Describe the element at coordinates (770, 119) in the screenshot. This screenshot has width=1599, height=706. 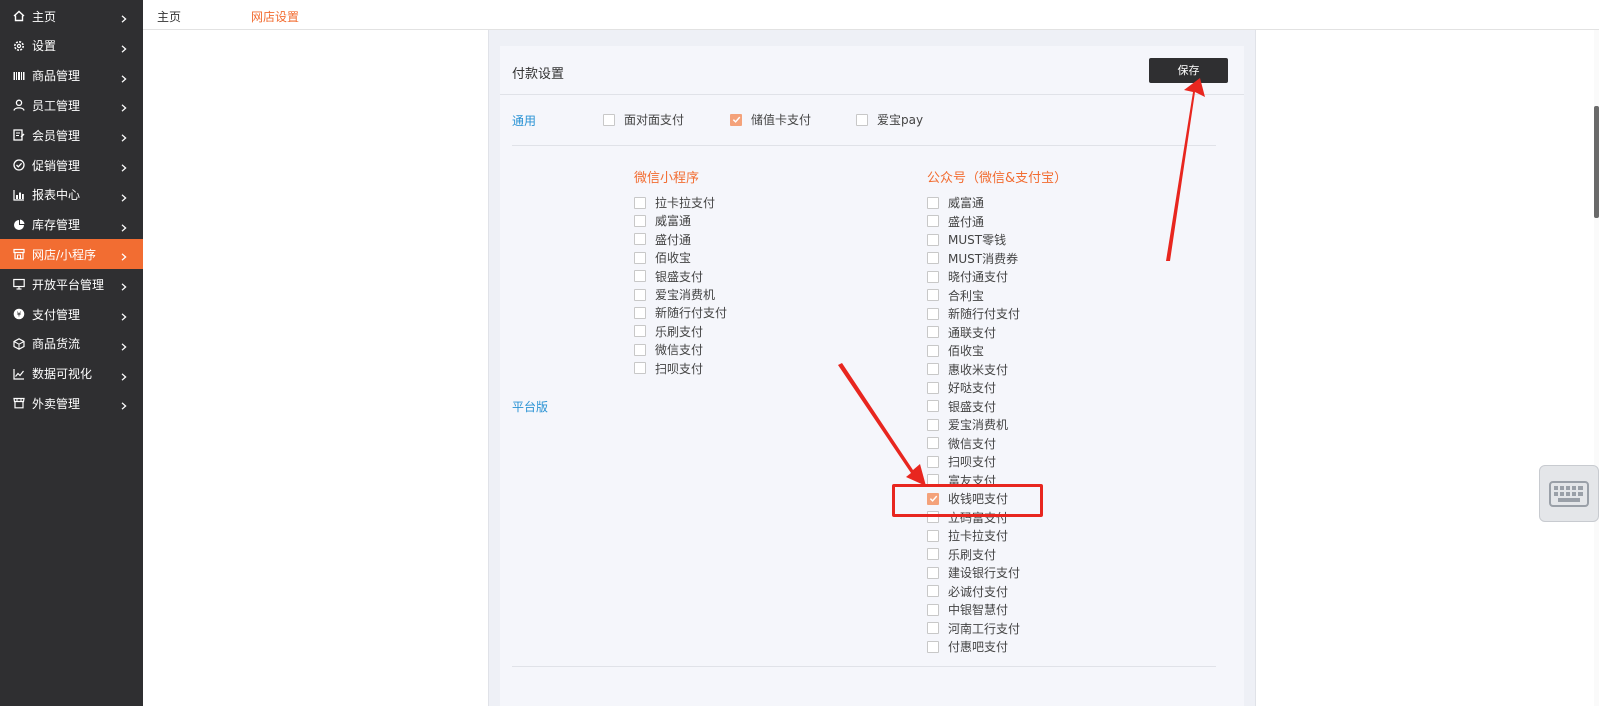
I see `payment-option: 储值卡支付` at that location.